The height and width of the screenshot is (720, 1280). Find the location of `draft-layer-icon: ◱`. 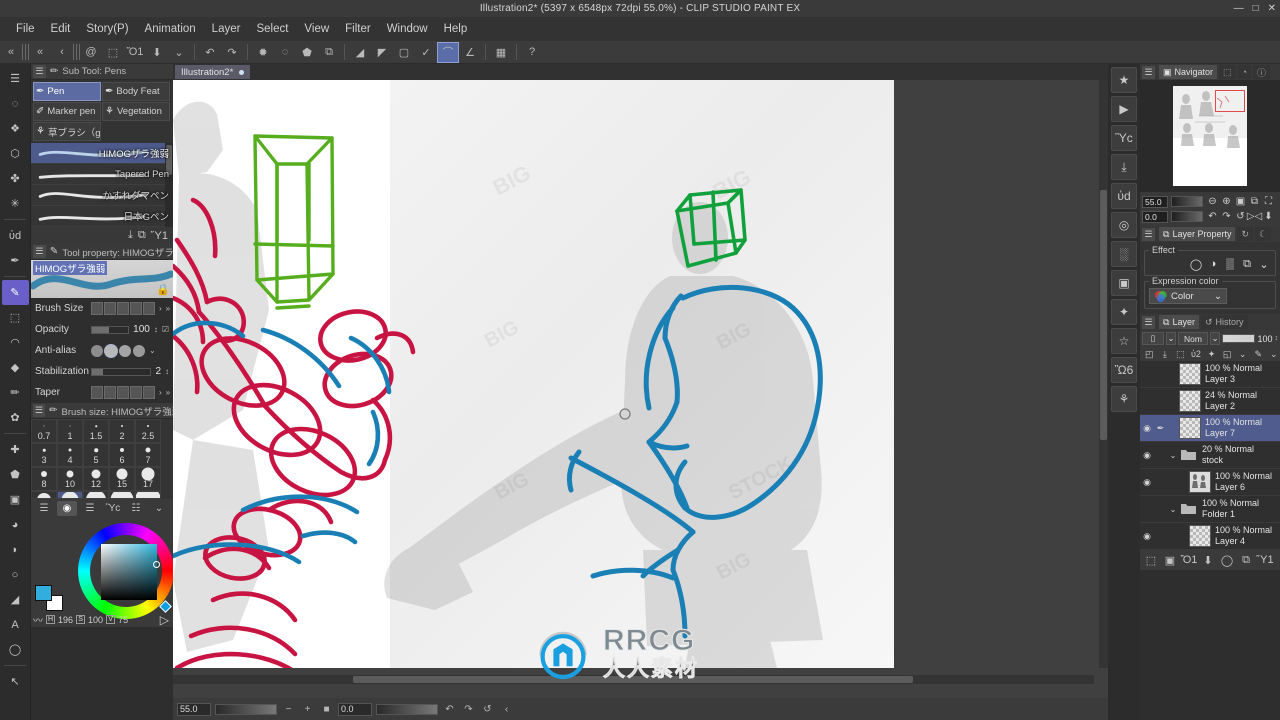

draft-layer-icon: ◱ is located at coordinates (1227, 354).